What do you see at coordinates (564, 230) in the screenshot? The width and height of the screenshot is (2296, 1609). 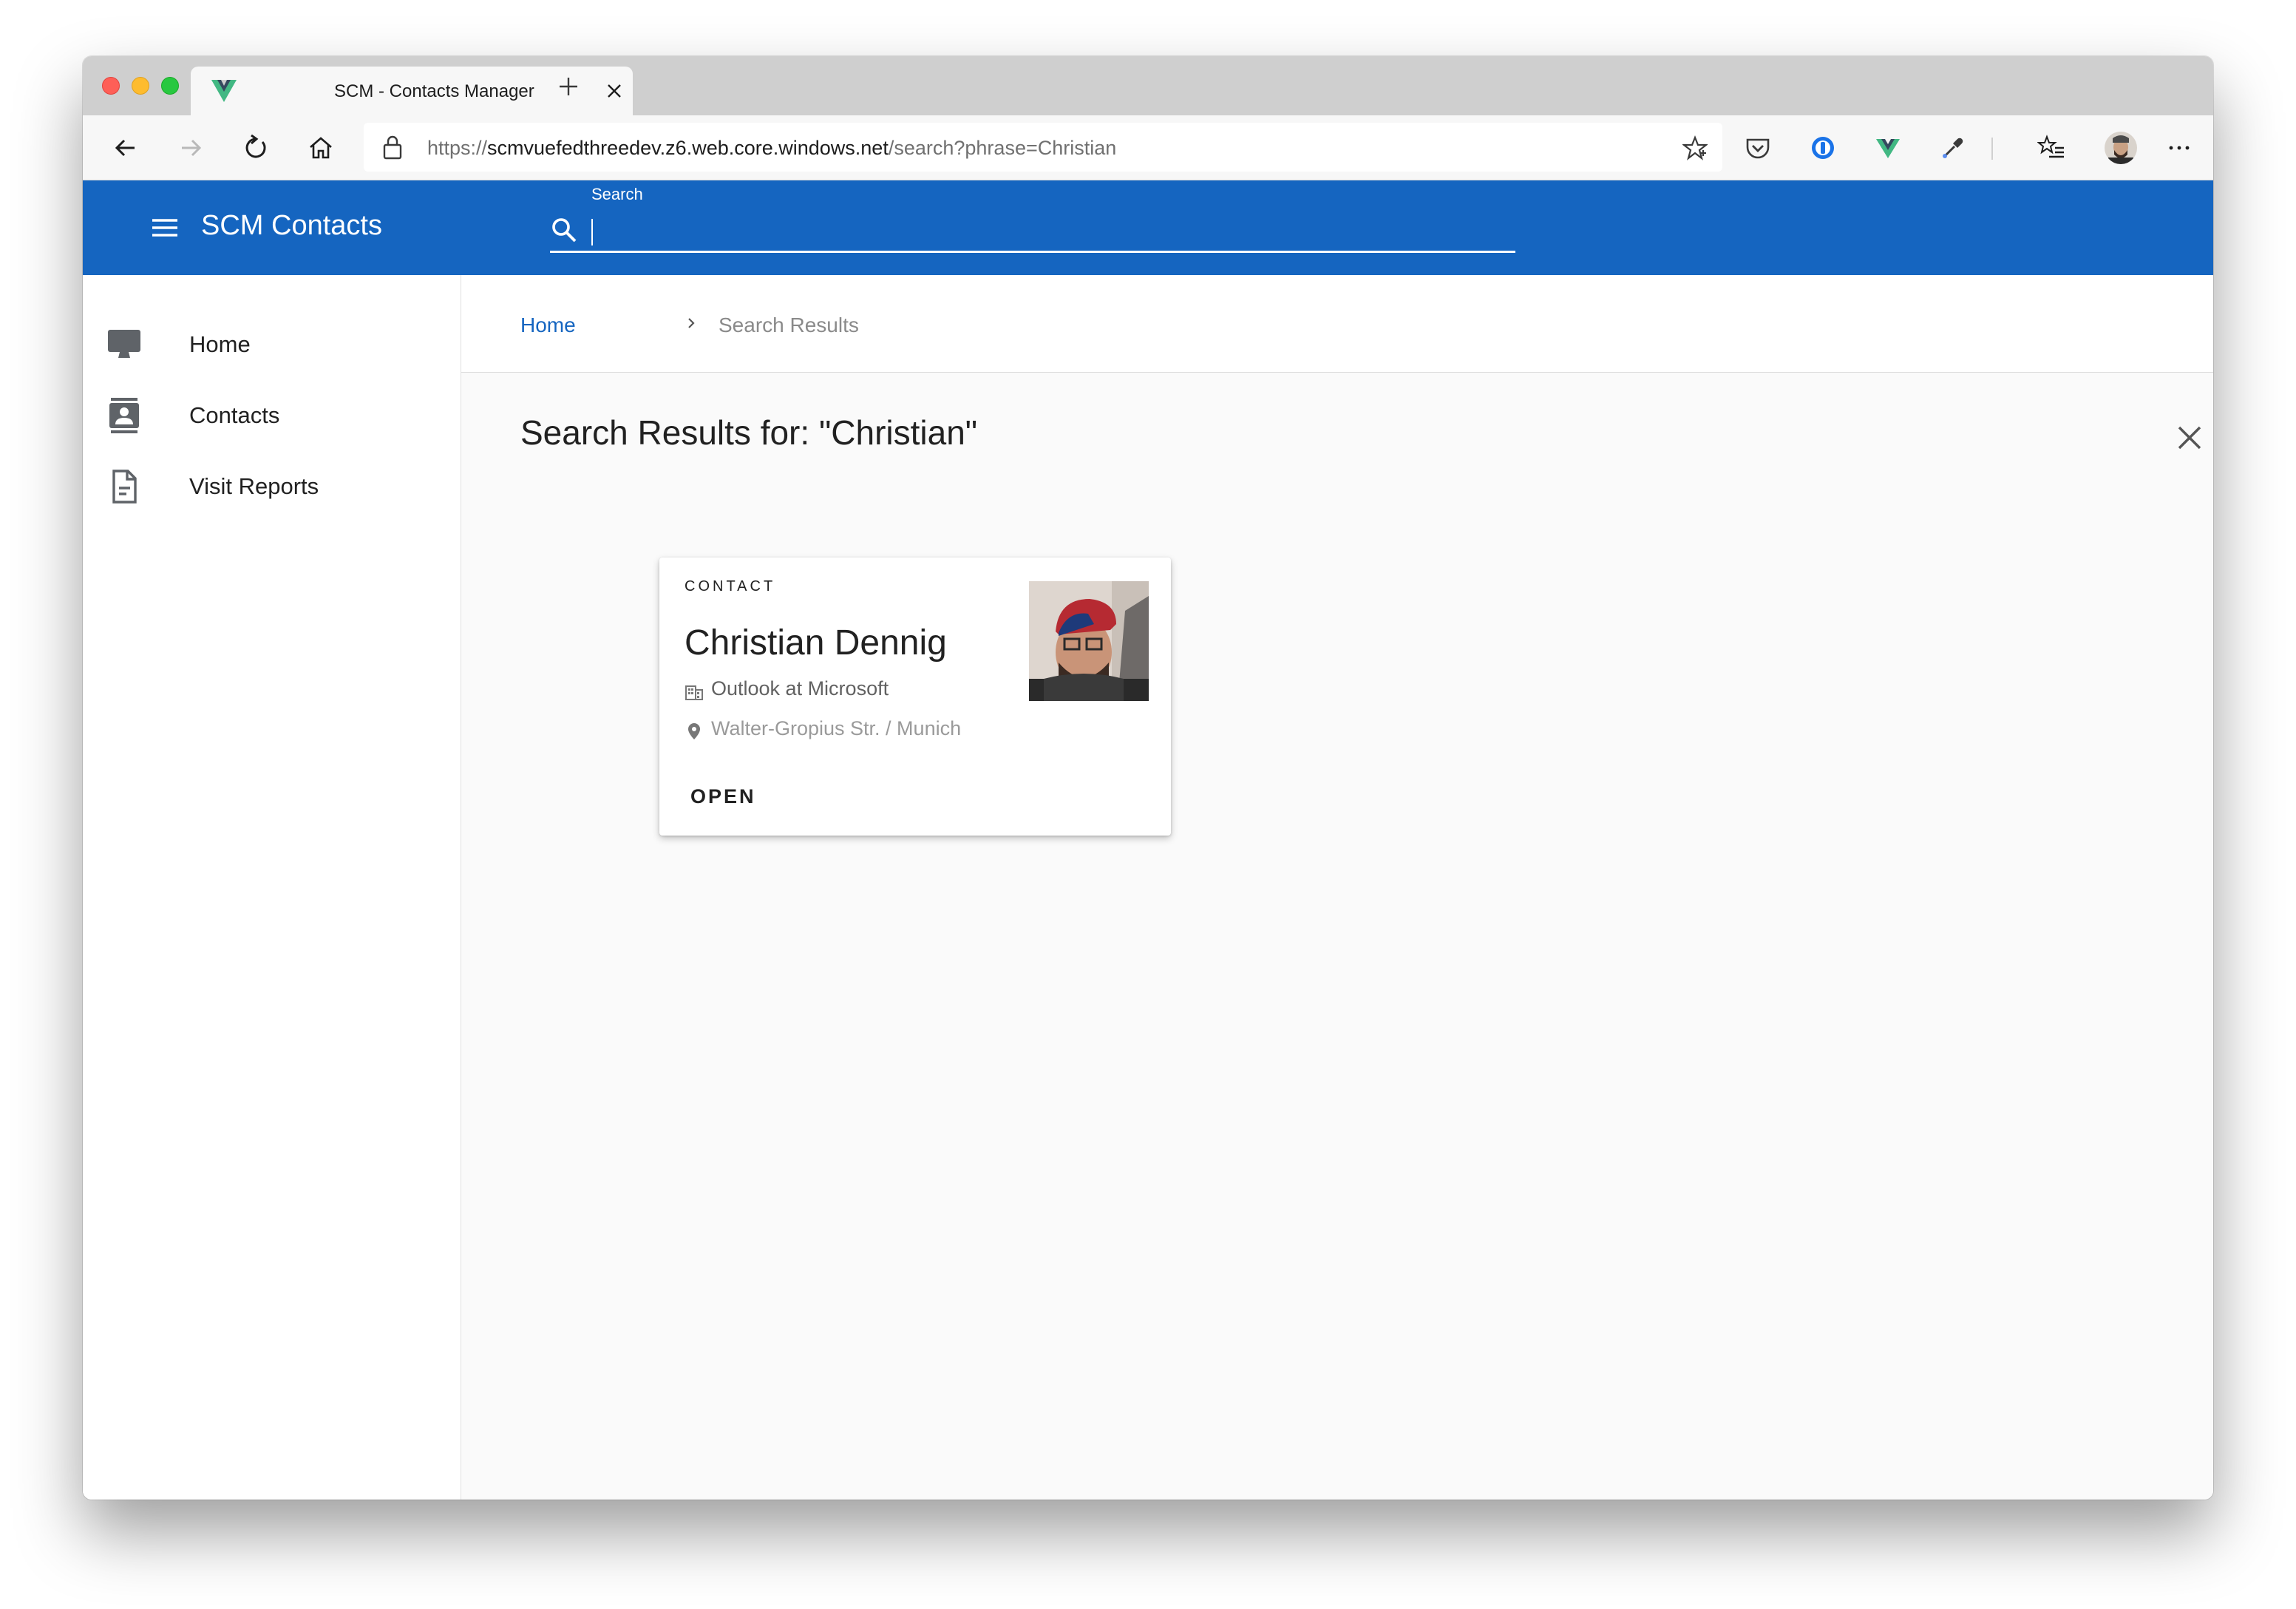 I see `search-icon` at bounding box center [564, 230].